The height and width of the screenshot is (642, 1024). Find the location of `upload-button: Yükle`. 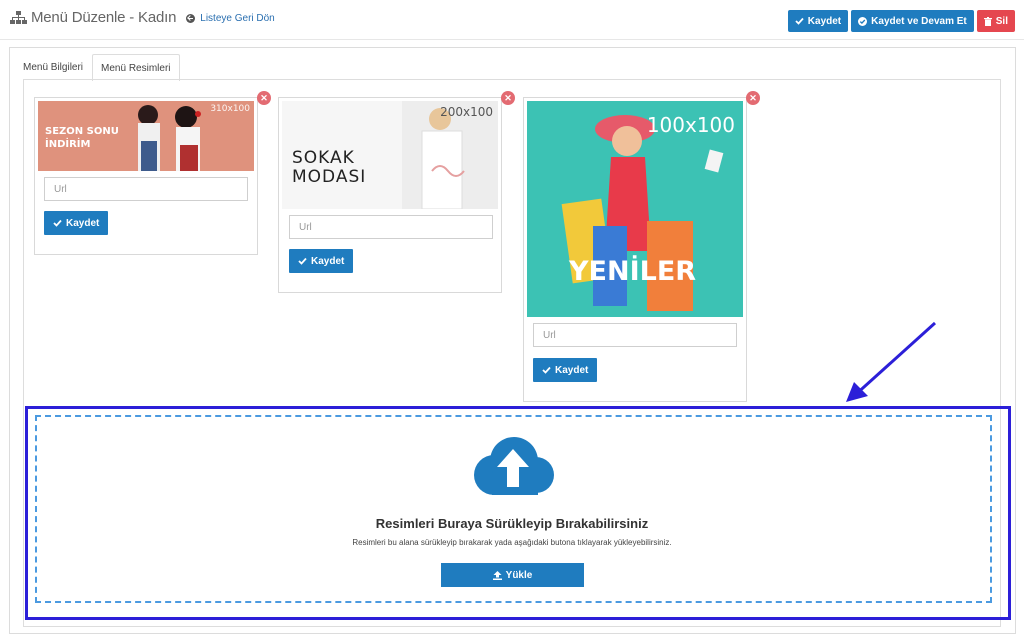

upload-button: Yükle is located at coordinates (512, 575).